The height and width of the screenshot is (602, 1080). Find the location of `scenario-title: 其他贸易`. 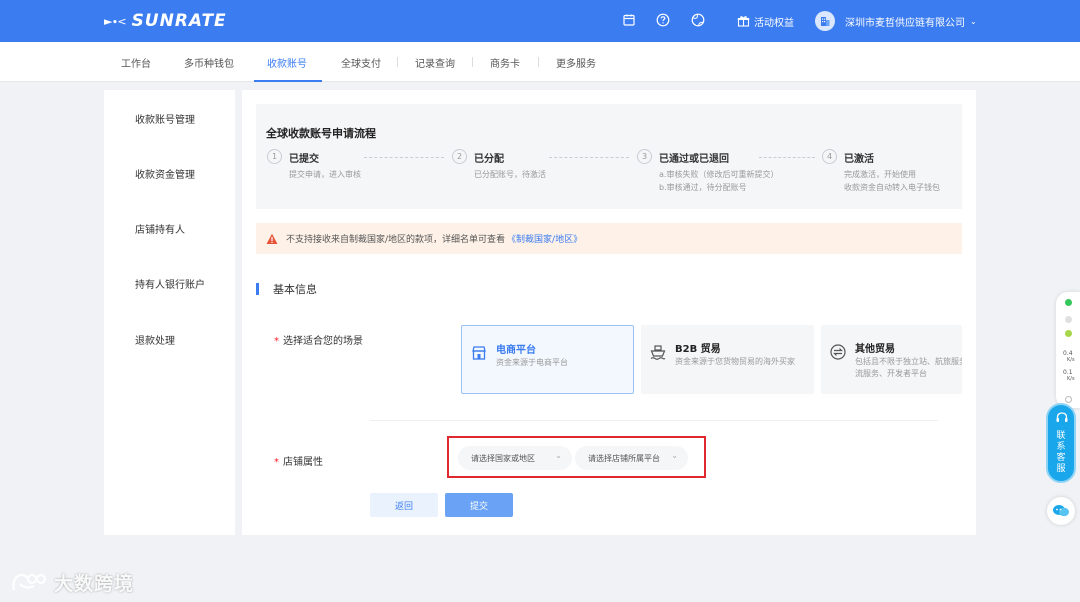

scenario-title: 其他贸易 is located at coordinates (875, 349).